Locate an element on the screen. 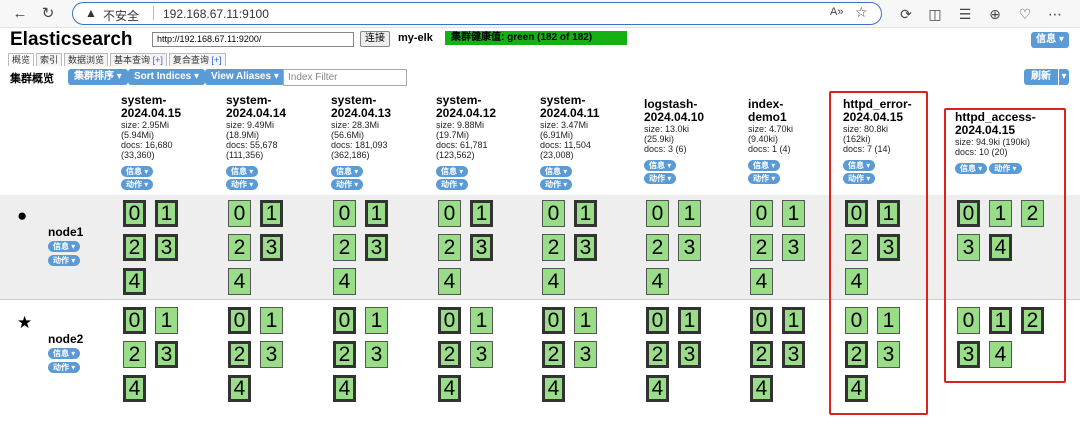  collections-icon: ⊕ is located at coordinates (995, 14).